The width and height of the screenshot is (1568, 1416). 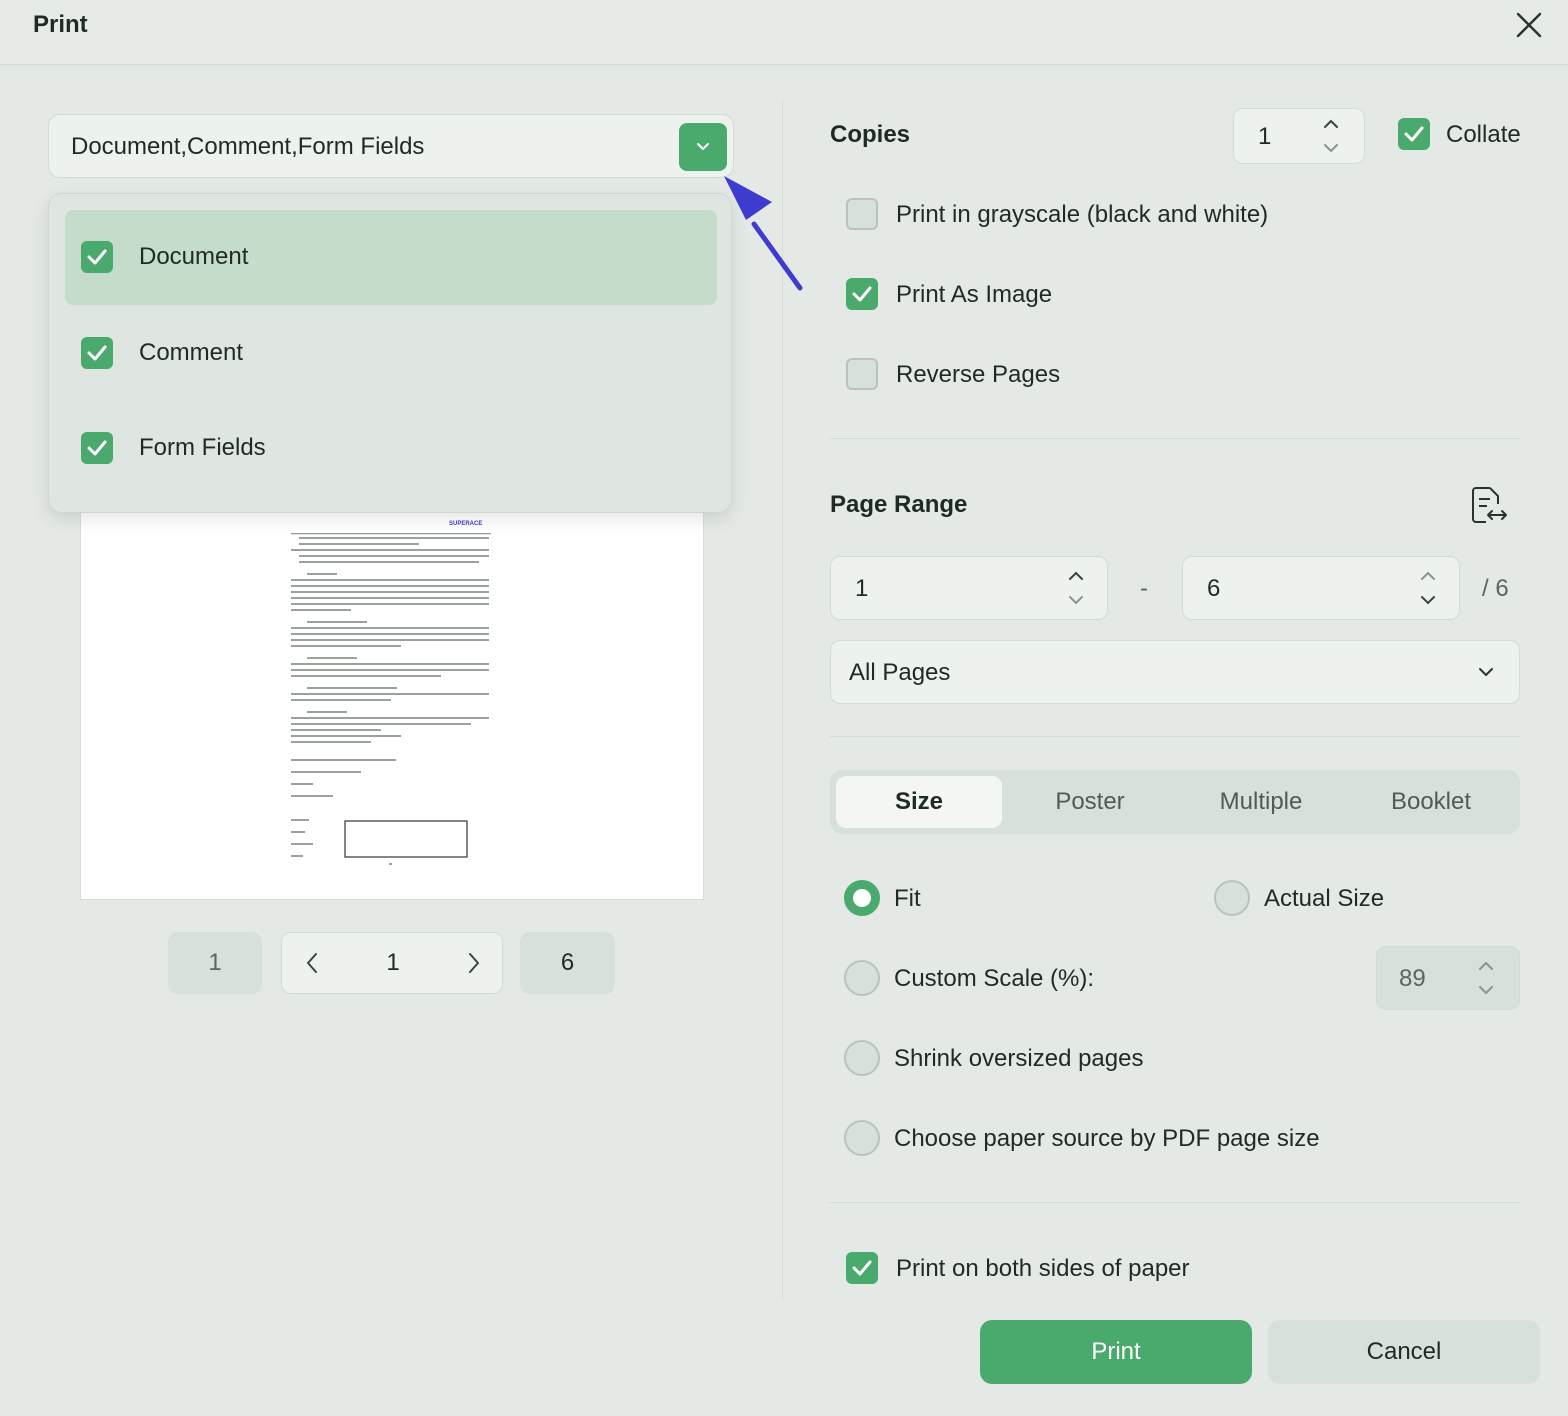 I want to click on content-filter-value: Document,Comment,Form Fields, so click(x=248, y=146).